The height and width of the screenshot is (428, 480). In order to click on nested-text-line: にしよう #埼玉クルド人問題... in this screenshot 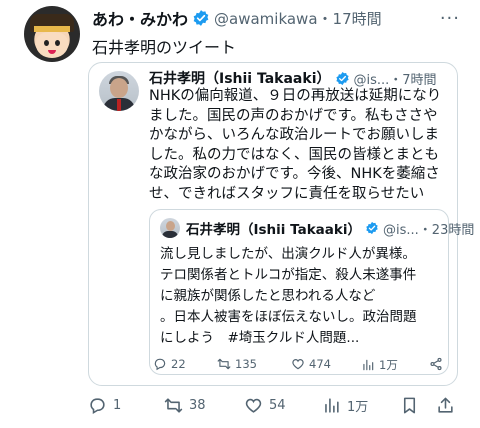, I will do `click(260, 338)`.